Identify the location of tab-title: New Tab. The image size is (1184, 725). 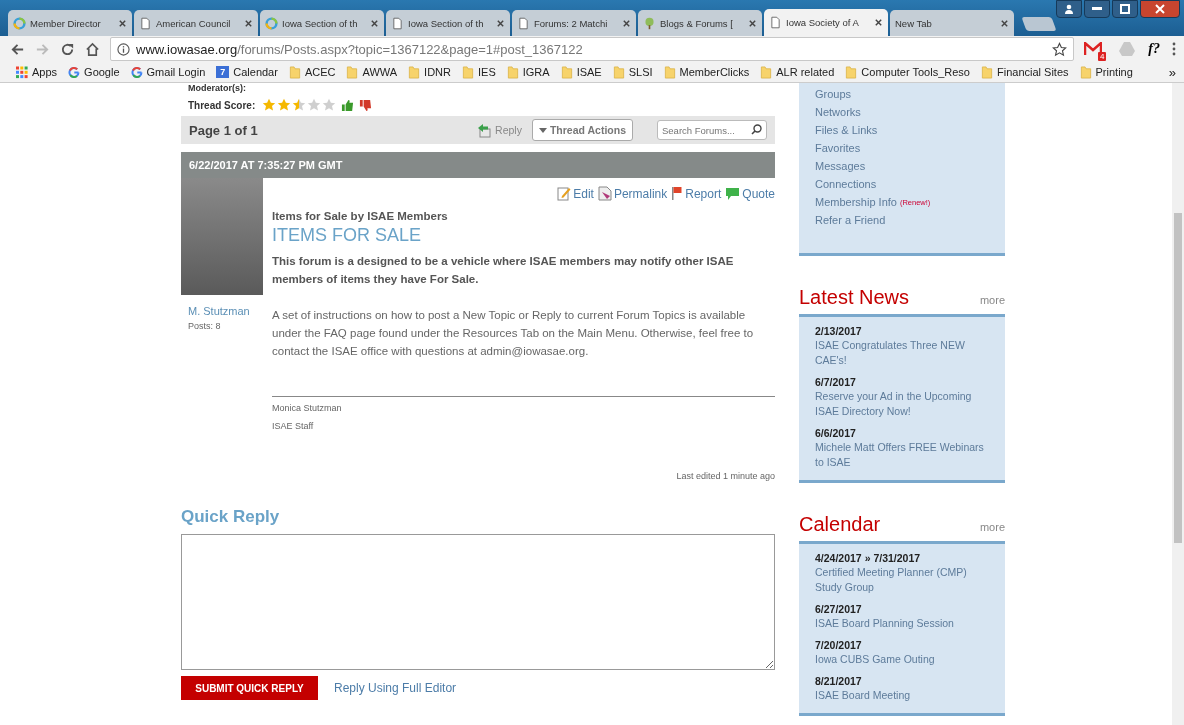
(914, 23).